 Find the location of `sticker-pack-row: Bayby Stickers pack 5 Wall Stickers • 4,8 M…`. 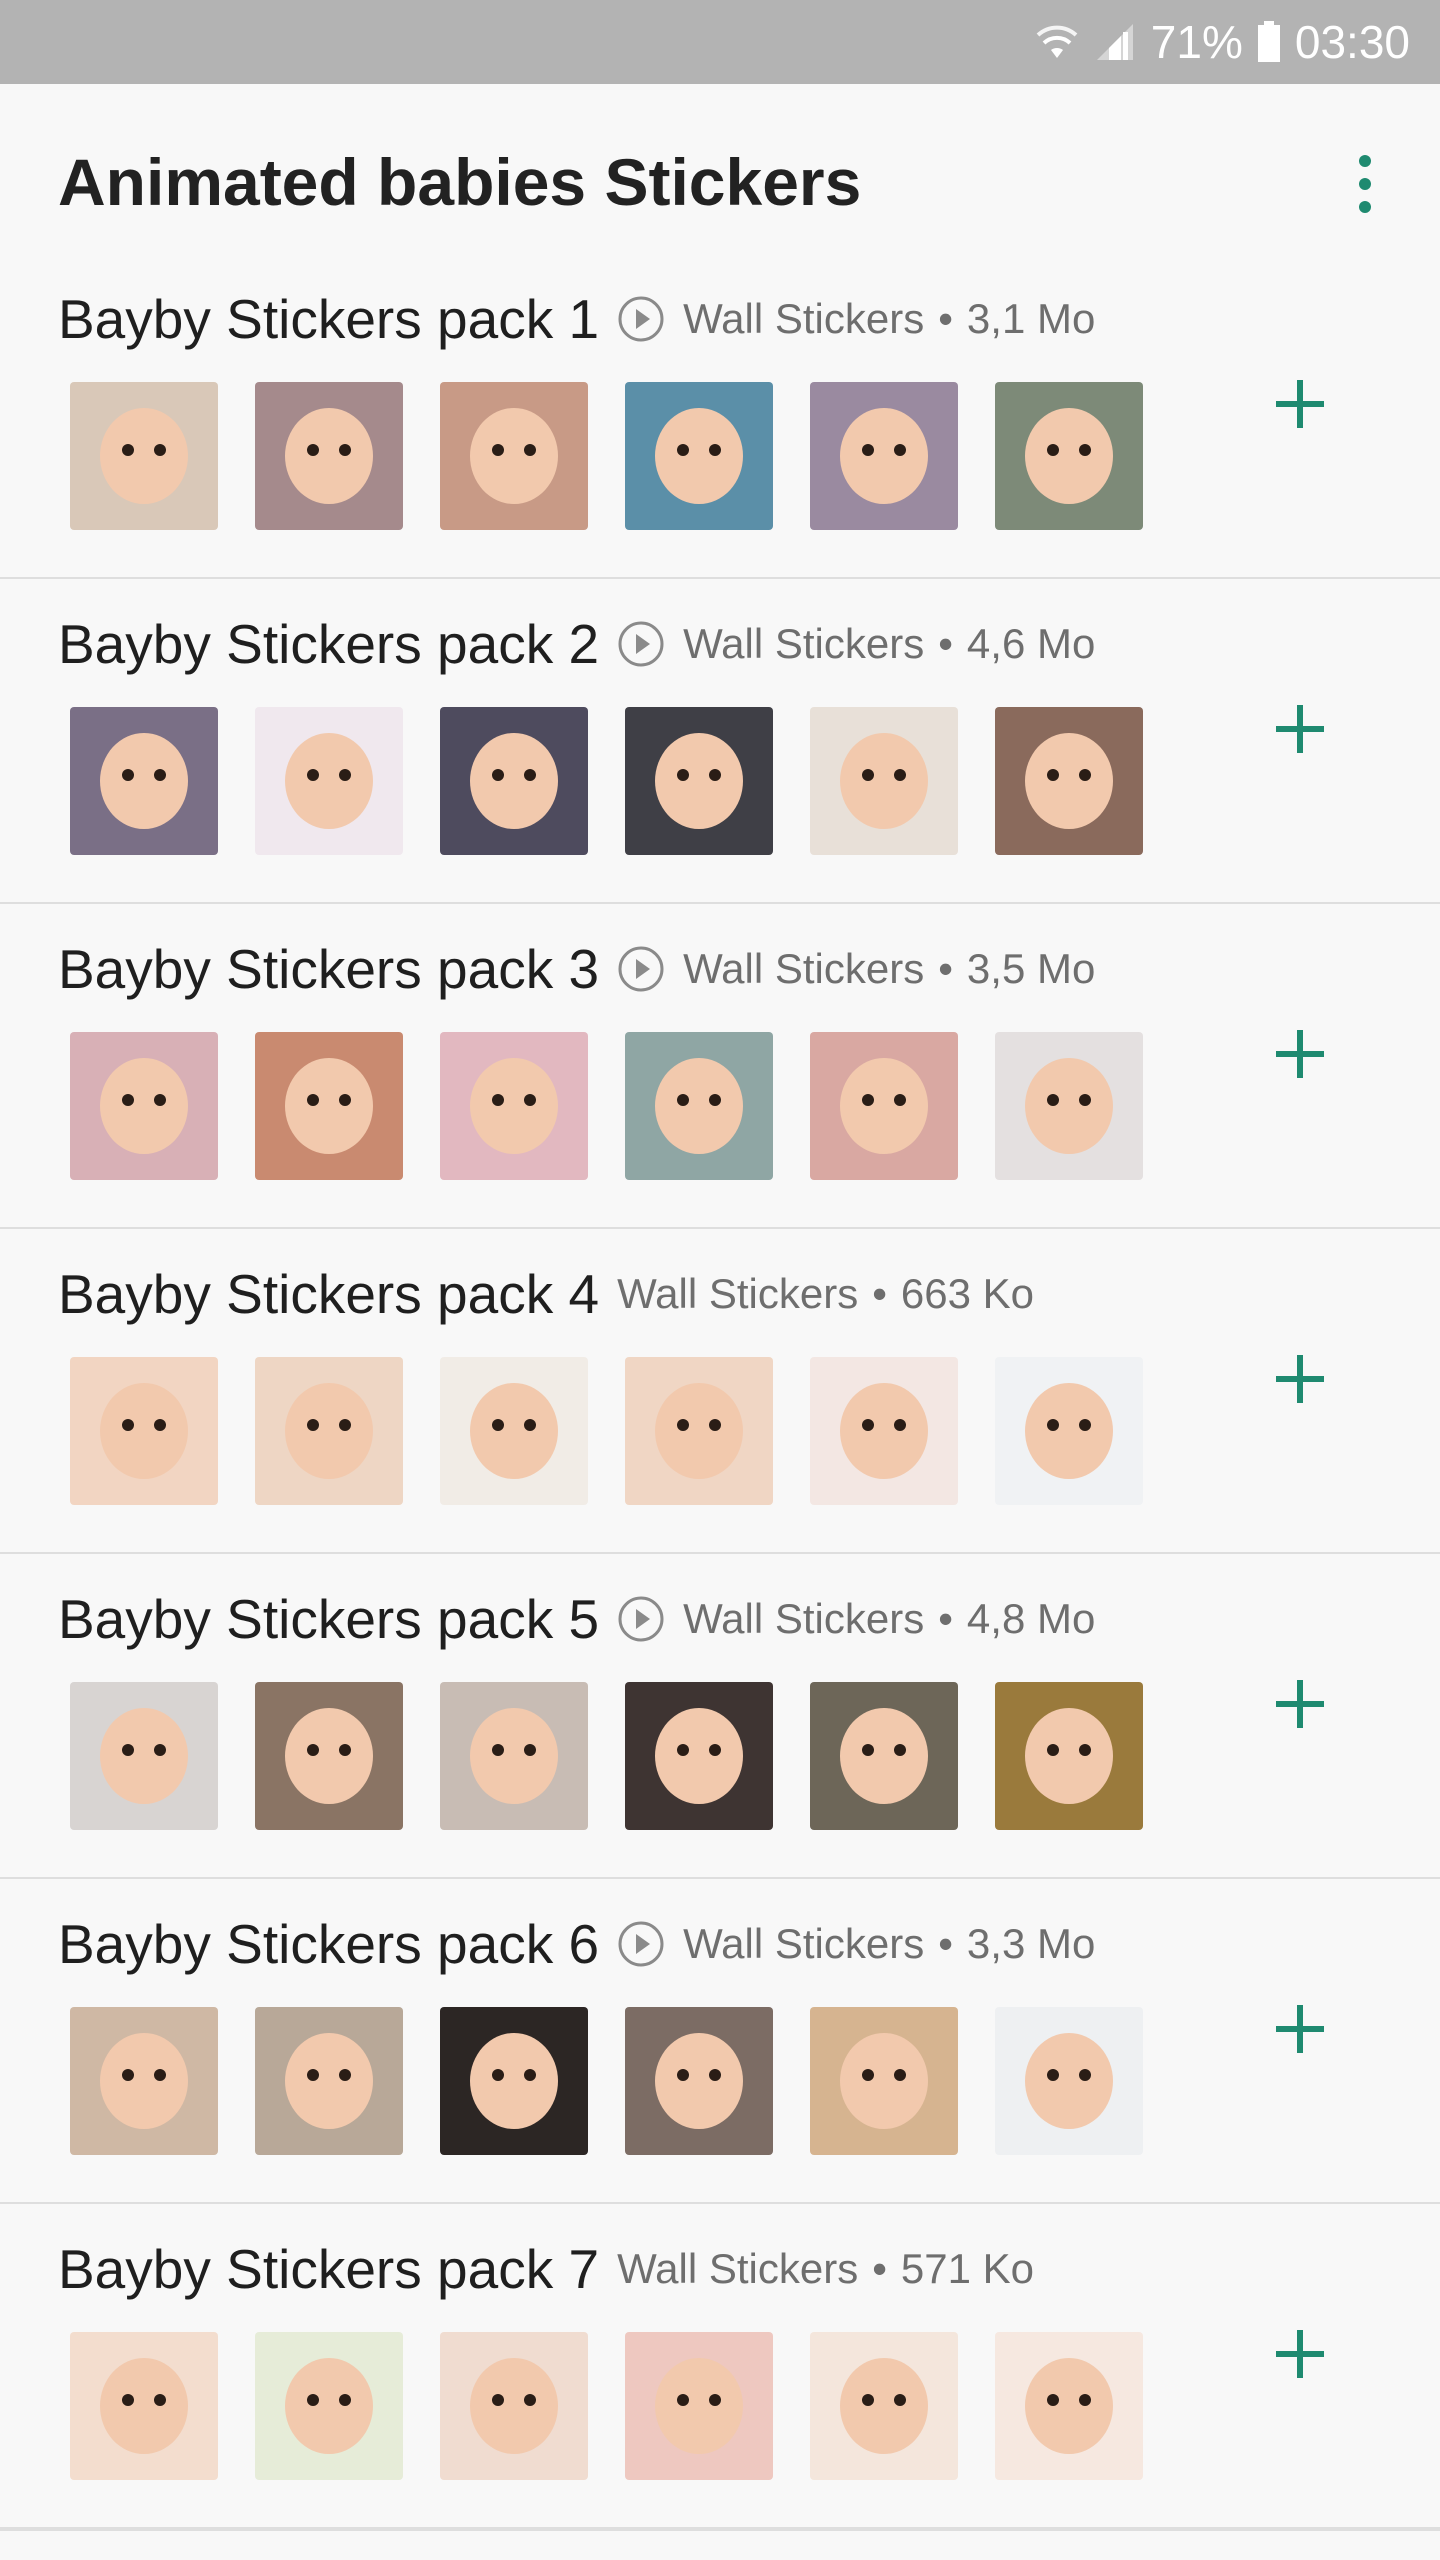

sticker-pack-row: Bayby Stickers pack 5 Wall Stickers • 4,8 M… is located at coordinates (720, 1717).